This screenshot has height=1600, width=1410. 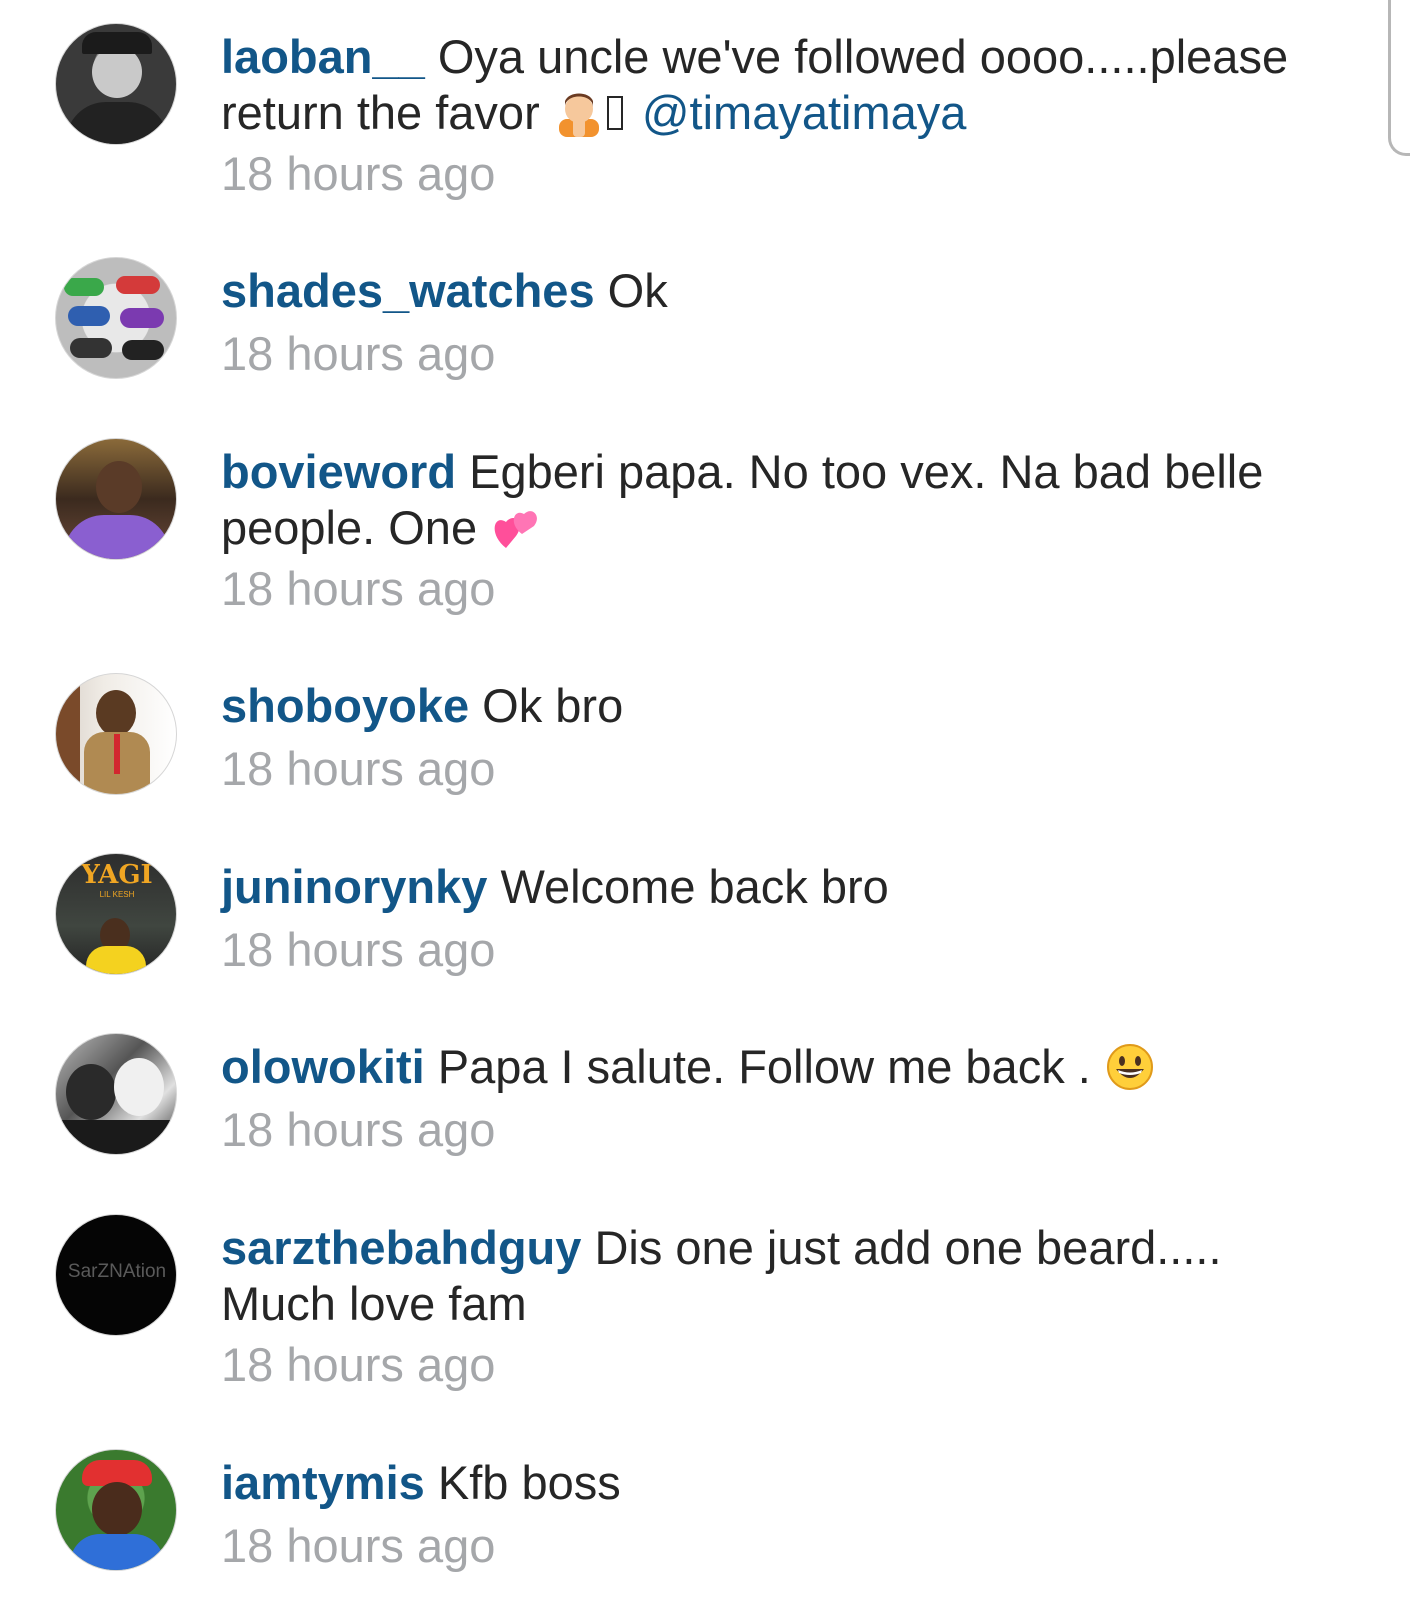 What do you see at coordinates (323, 1482) in the screenshot?
I see `username-link: iamtymis` at bounding box center [323, 1482].